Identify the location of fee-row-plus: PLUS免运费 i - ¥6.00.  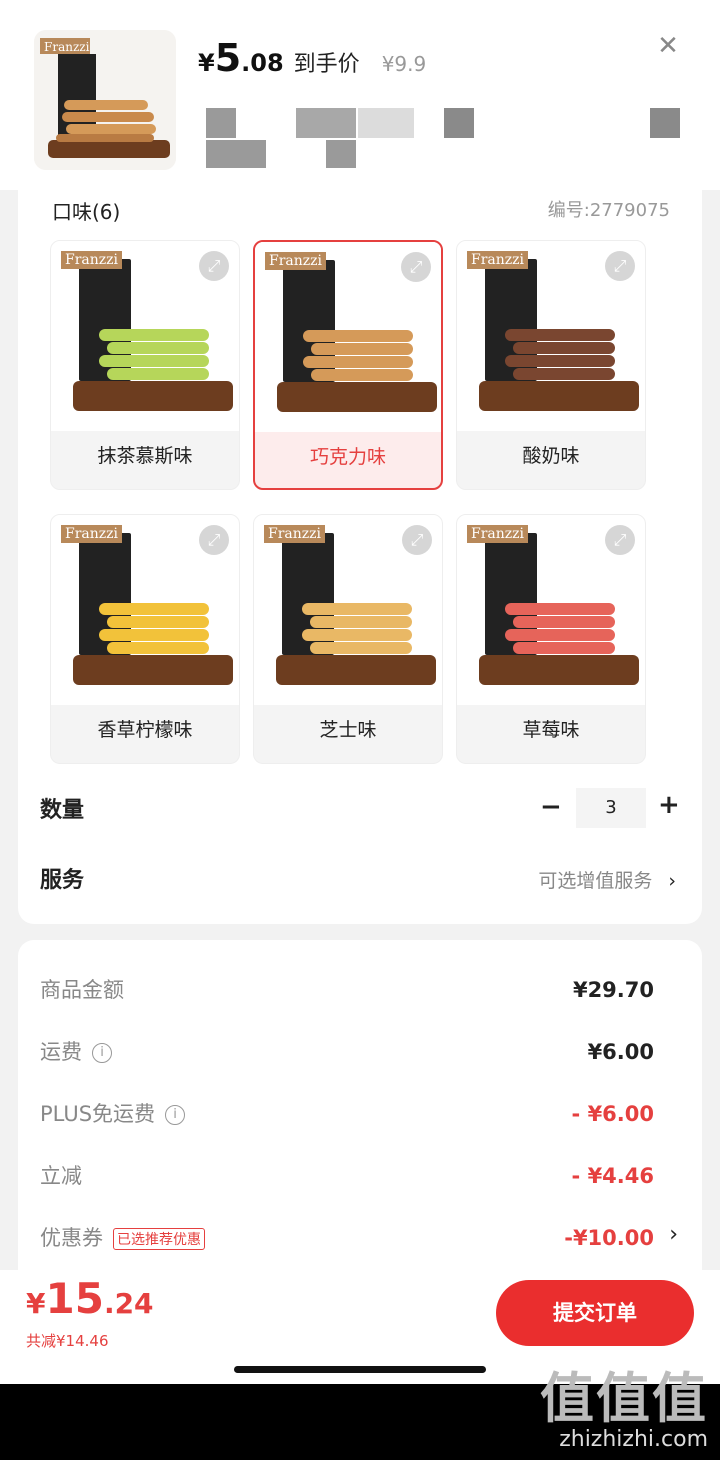
(360, 1118).